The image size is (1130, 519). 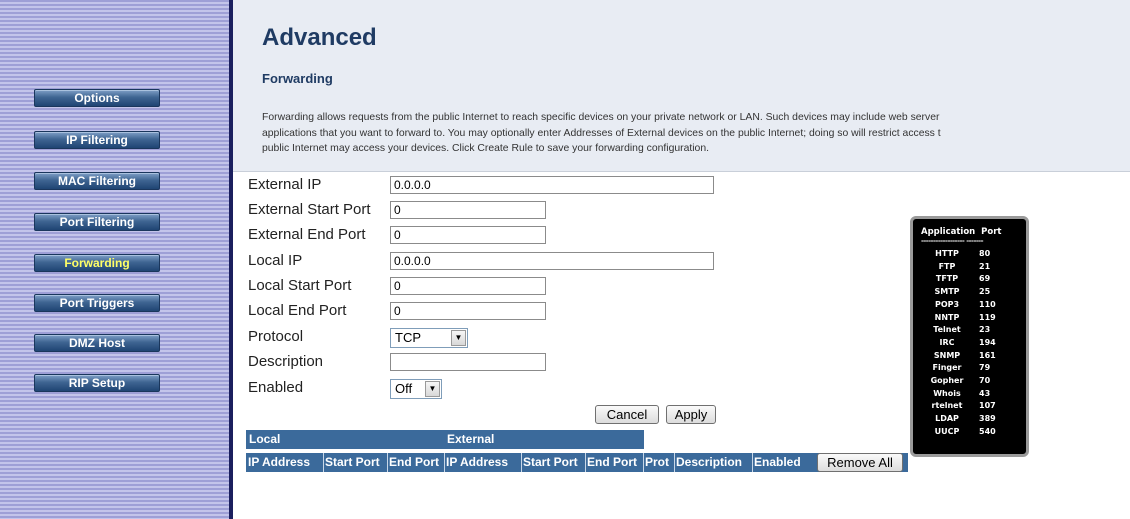 I want to click on remove-all-button: Remove All, so click(x=860, y=462).